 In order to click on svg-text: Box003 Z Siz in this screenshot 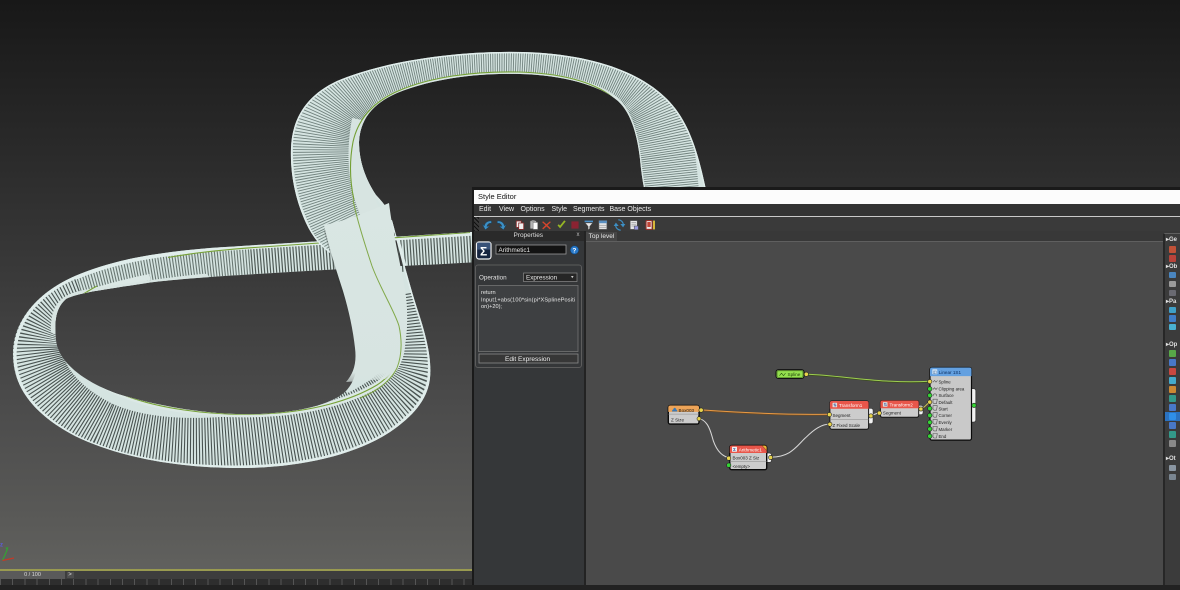, I will do `click(746, 458)`.